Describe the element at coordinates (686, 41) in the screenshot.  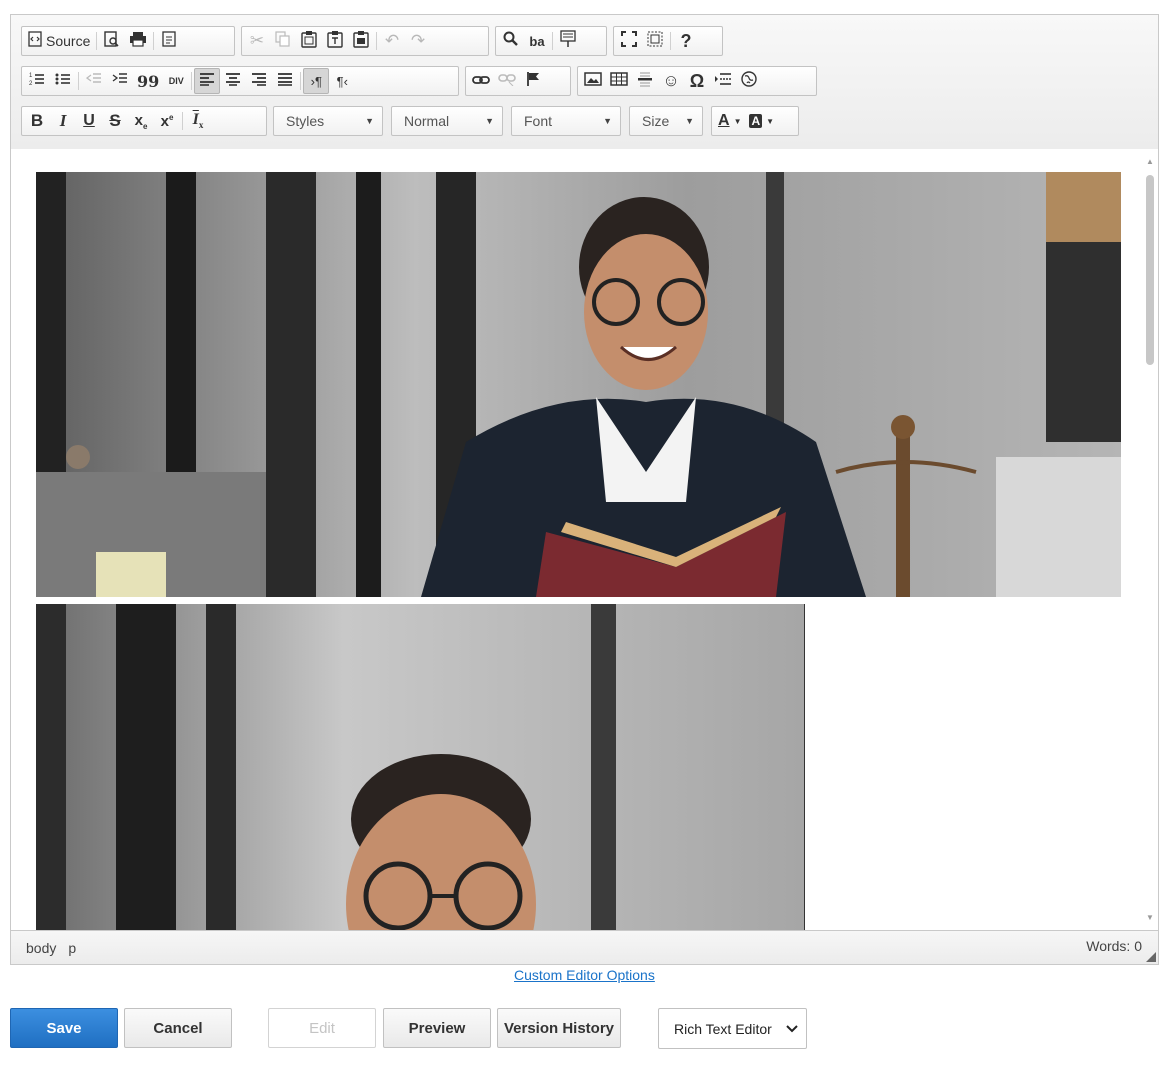
I see `help-button: ?` at that location.